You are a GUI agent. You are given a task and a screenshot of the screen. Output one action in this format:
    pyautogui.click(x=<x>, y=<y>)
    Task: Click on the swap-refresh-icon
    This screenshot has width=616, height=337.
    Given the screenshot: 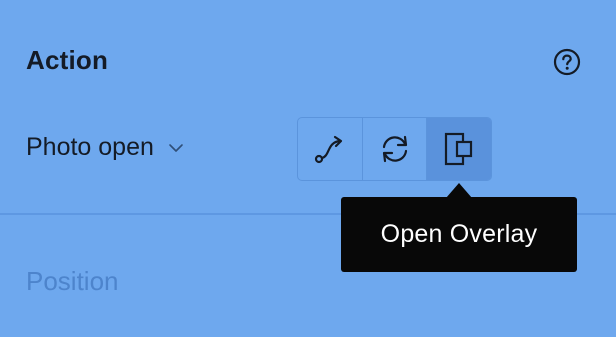 What is the action you would take?
    pyautogui.click(x=394, y=149)
    